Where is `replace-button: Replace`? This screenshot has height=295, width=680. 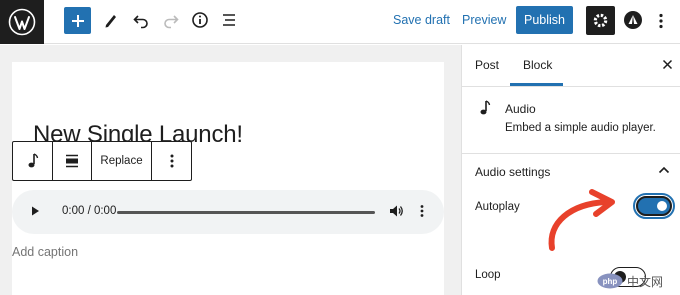
replace-button: Replace is located at coordinates (122, 161).